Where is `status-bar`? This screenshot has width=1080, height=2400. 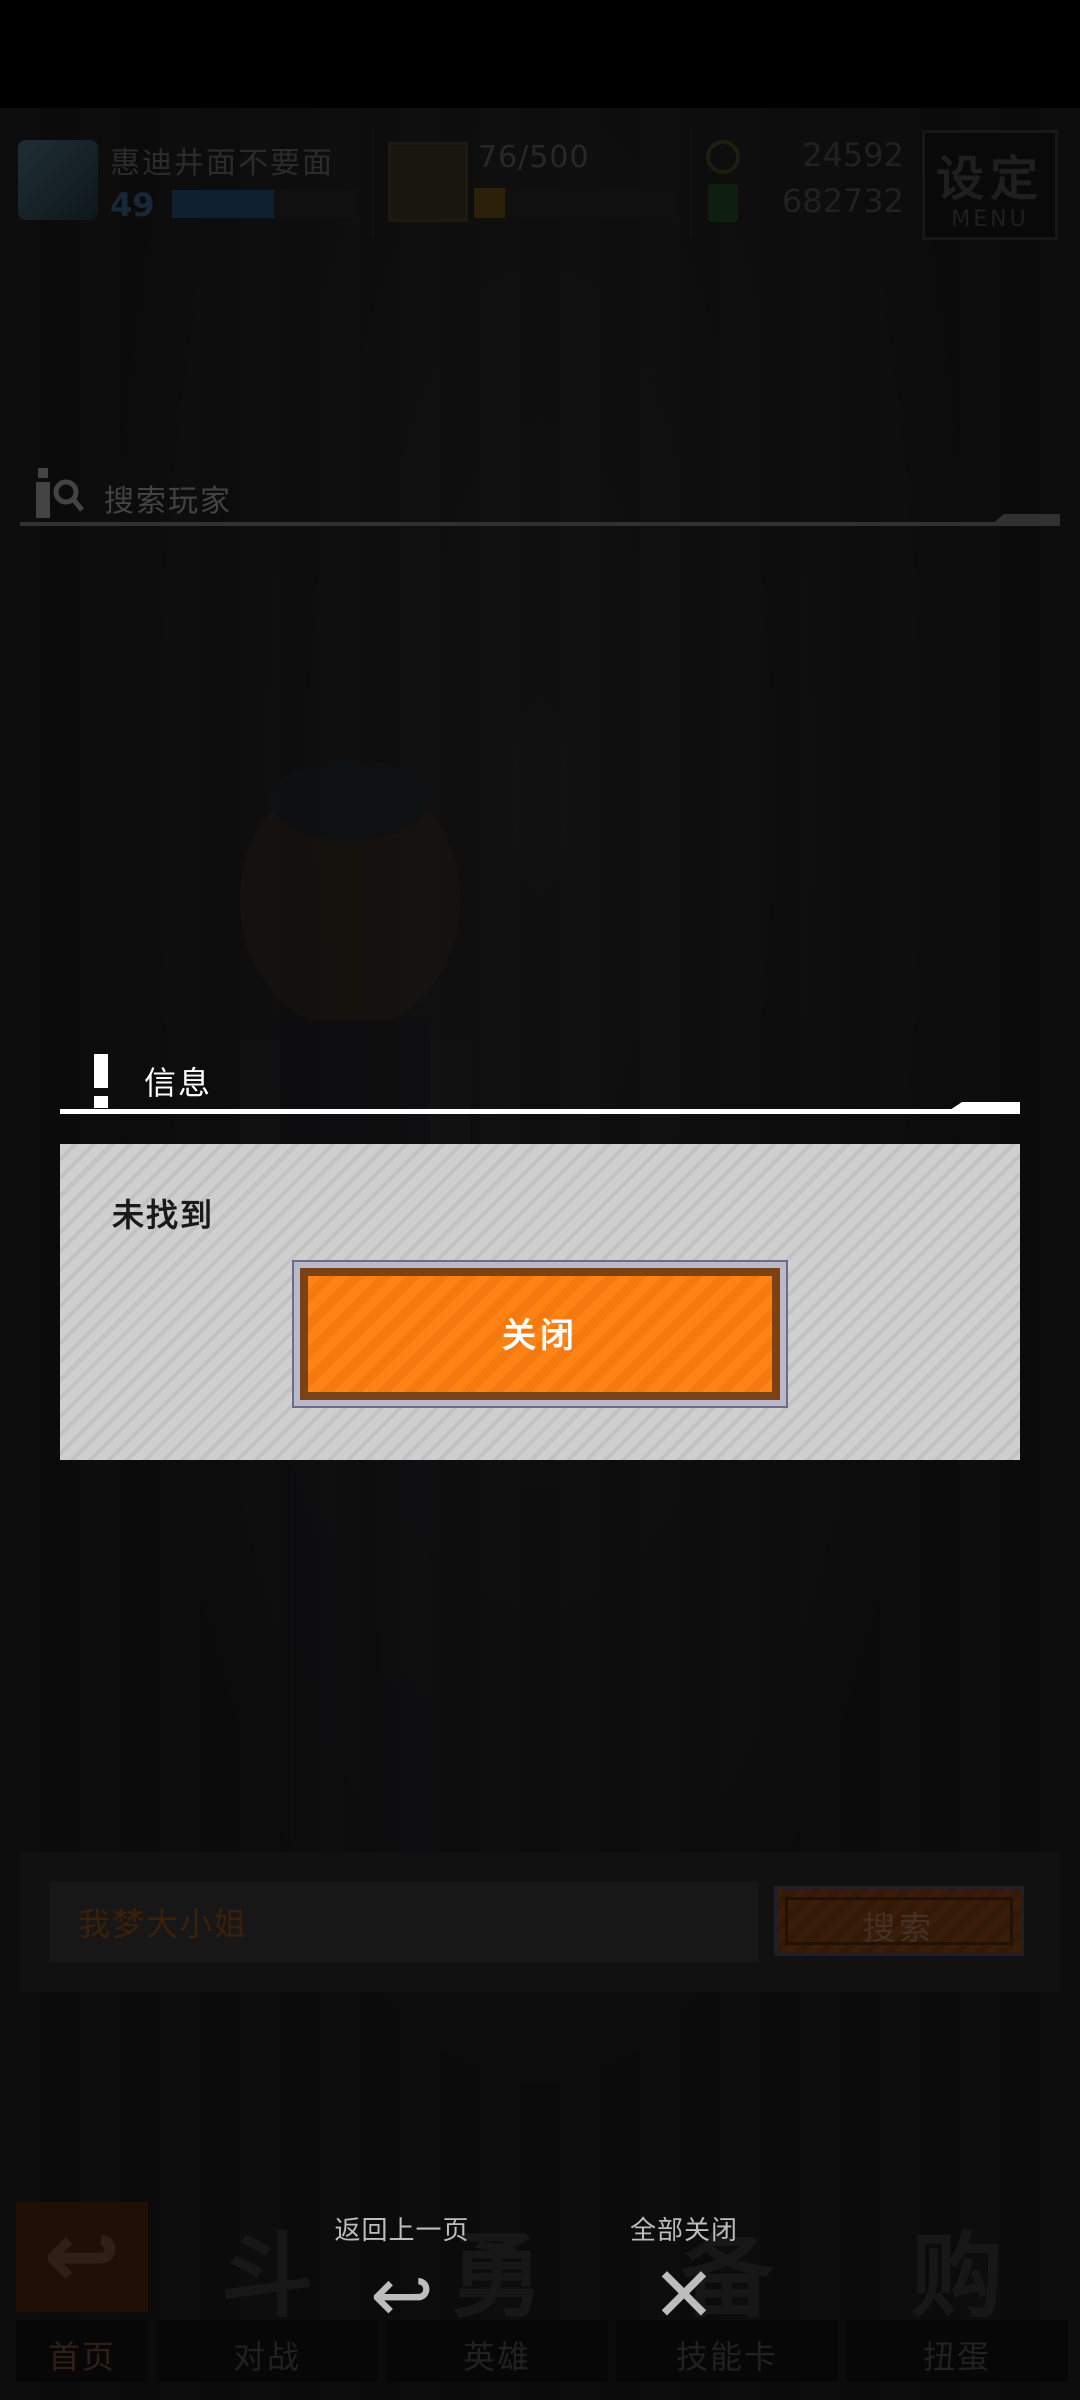
status-bar is located at coordinates (540, 54).